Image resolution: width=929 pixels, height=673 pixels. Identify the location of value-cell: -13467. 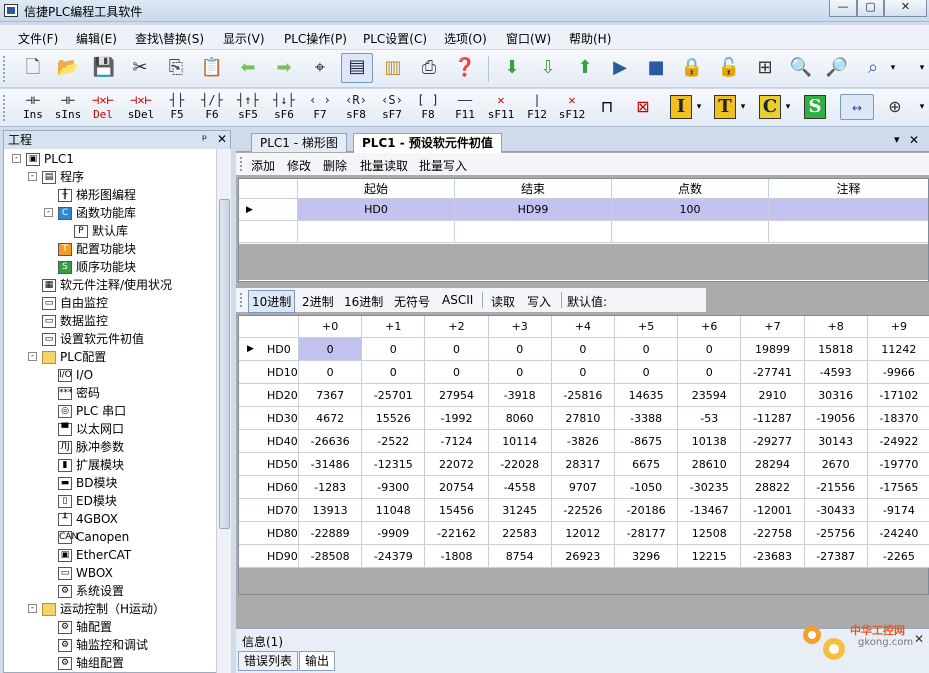
(710, 510).